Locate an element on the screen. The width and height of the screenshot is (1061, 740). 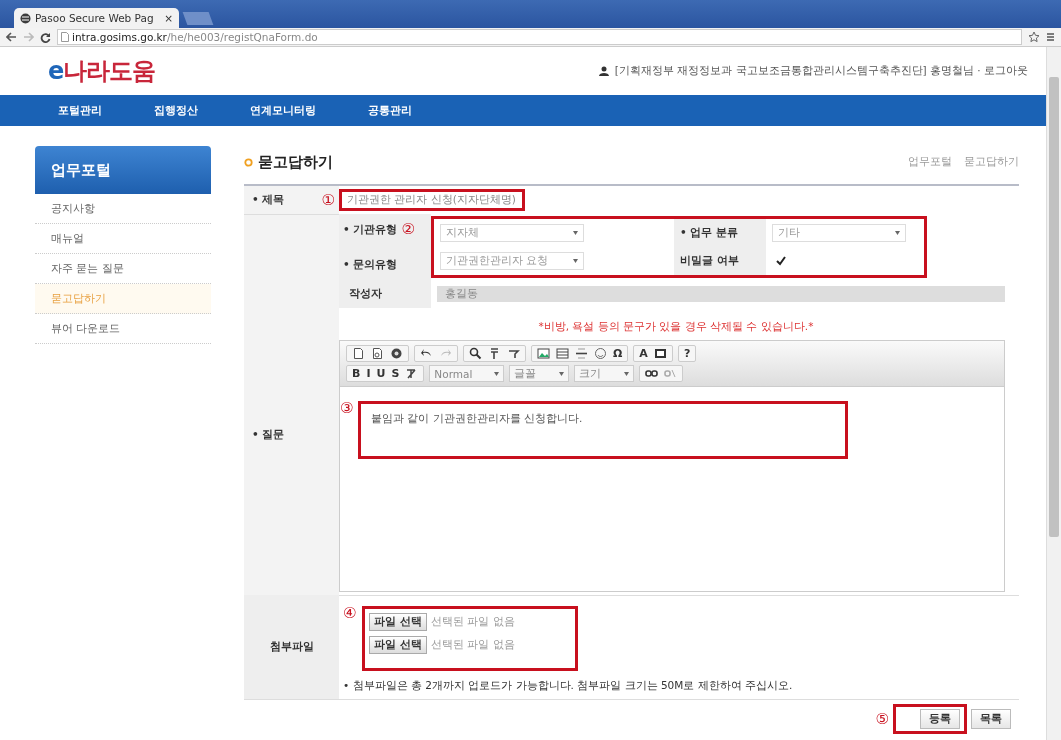
field-label: 첨부파일 is located at coordinates (291, 647).